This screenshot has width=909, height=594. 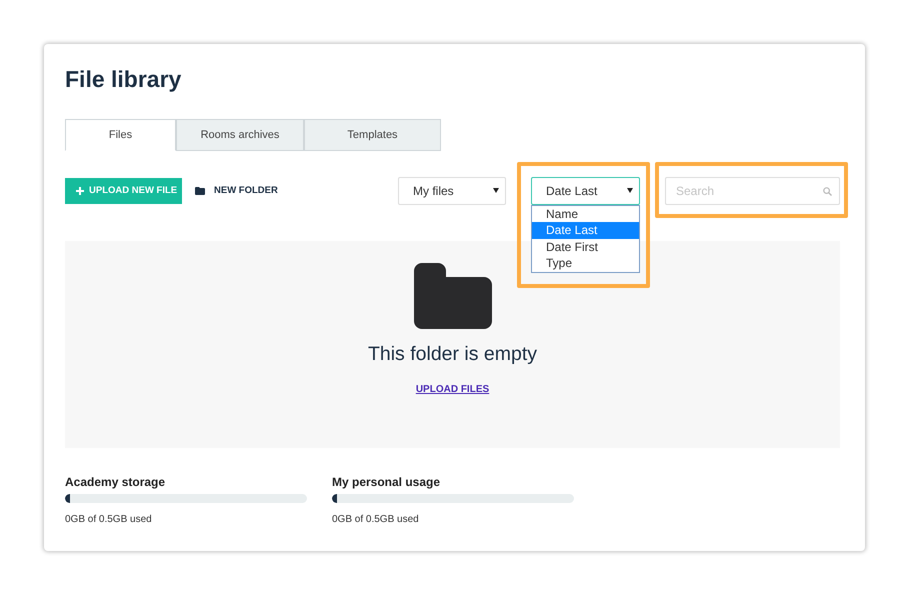 What do you see at coordinates (827, 191) in the screenshot?
I see `search-icon` at bounding box center [827, 191].